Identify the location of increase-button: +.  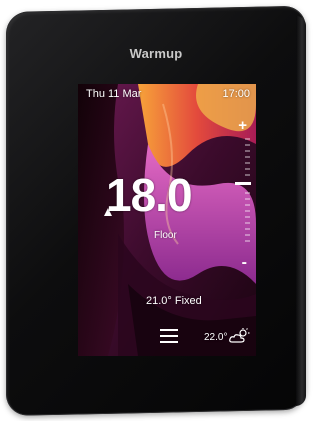
(242, 125).